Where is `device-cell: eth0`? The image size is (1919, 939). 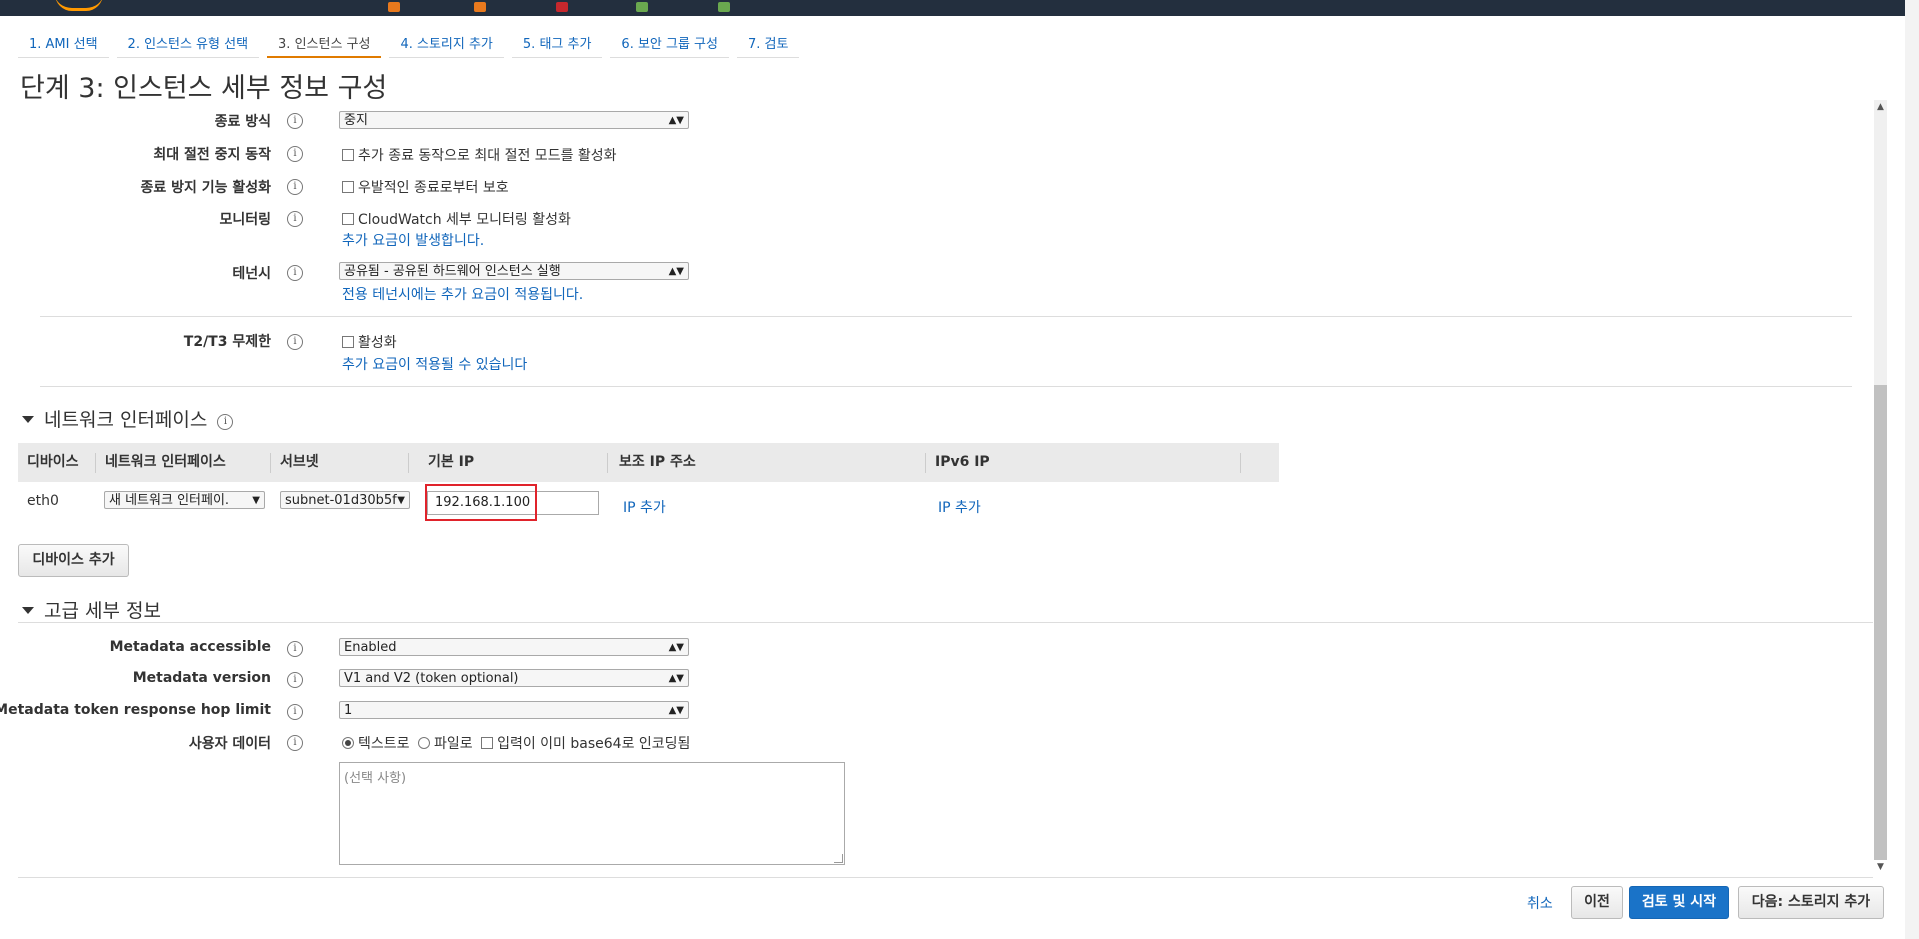
device-cell: eth0 is located at coordinates (43, 501).